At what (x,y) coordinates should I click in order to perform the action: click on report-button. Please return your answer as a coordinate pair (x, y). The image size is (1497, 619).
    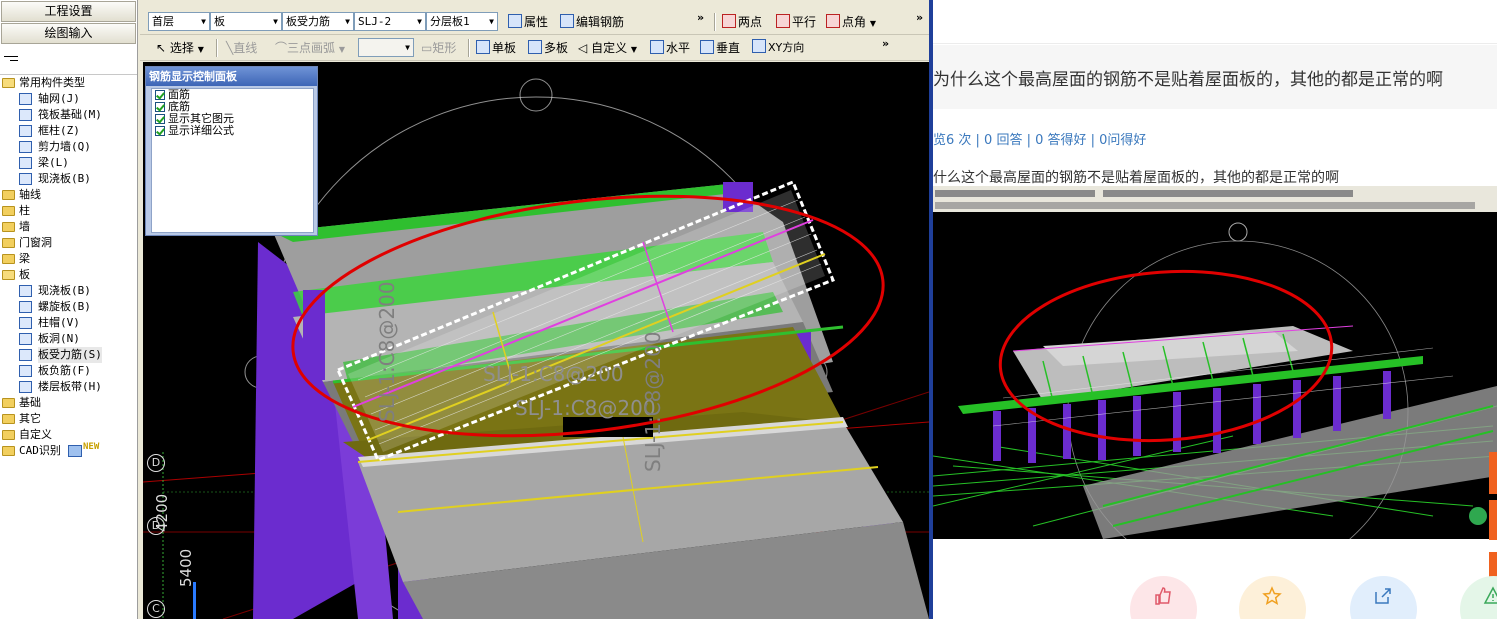
    Looking at the image, I should click on (1478, 597).